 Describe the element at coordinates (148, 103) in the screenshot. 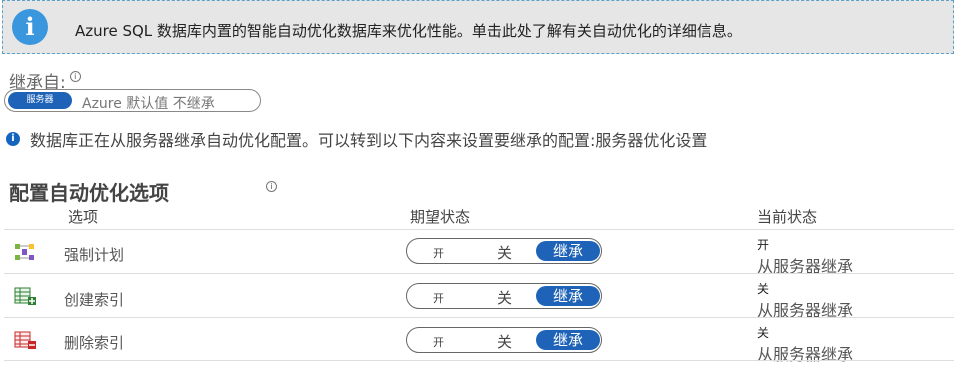

I see `inherit-option-others: Azure 默认值 不继承` at that location.